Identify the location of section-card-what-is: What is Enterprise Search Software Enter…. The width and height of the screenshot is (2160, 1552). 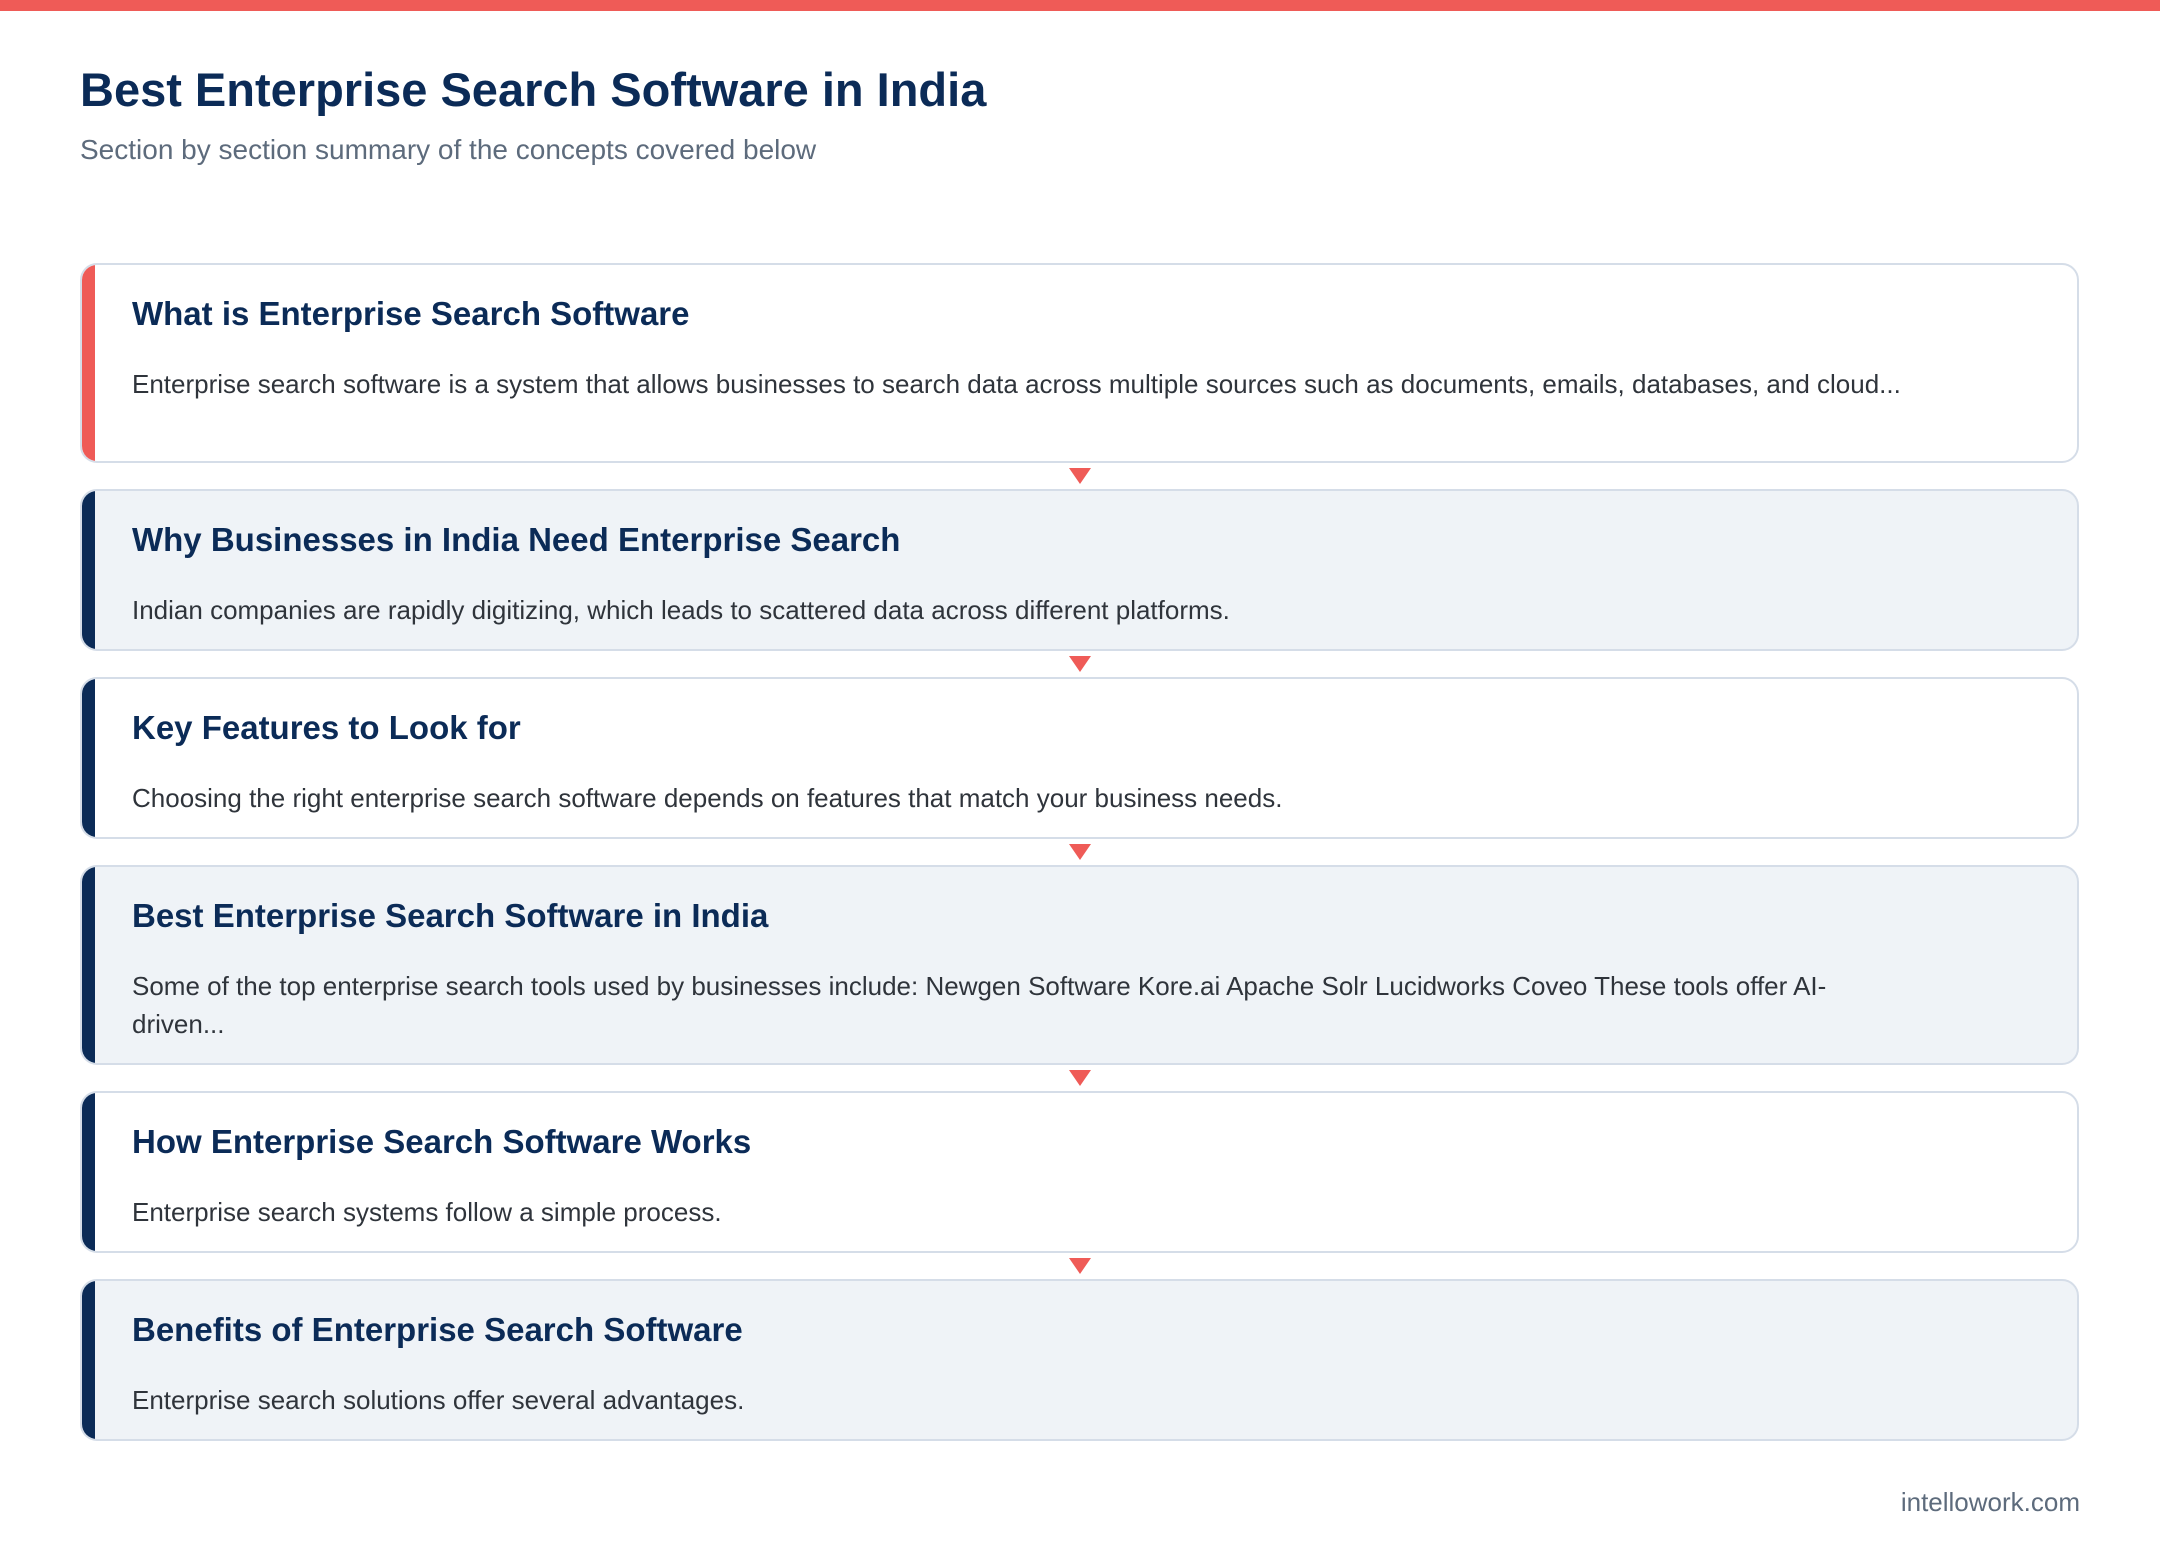
(1079, 363).